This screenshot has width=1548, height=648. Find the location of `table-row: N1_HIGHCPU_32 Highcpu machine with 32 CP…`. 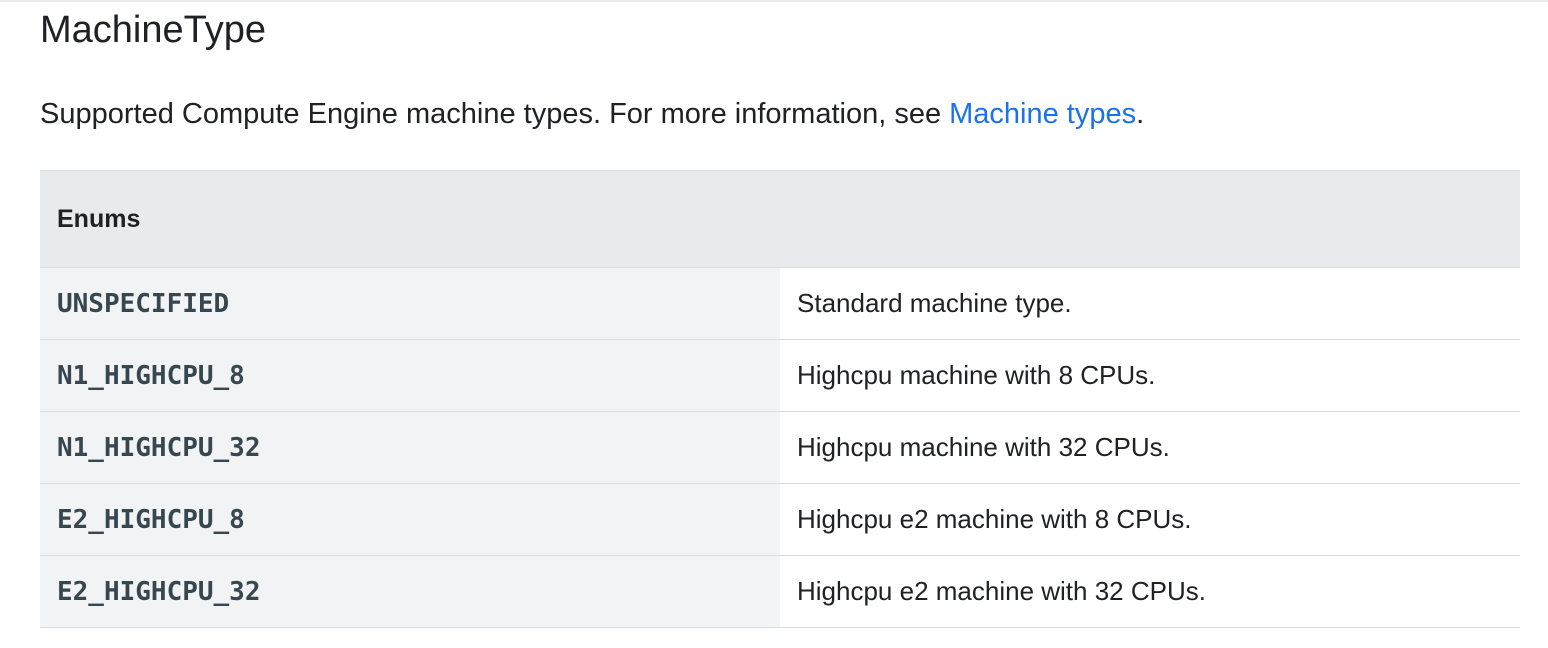

table-row: N1_HIGHCPU_32 Highcpu machine with 32 CP… is located at coordinates (780, 447).